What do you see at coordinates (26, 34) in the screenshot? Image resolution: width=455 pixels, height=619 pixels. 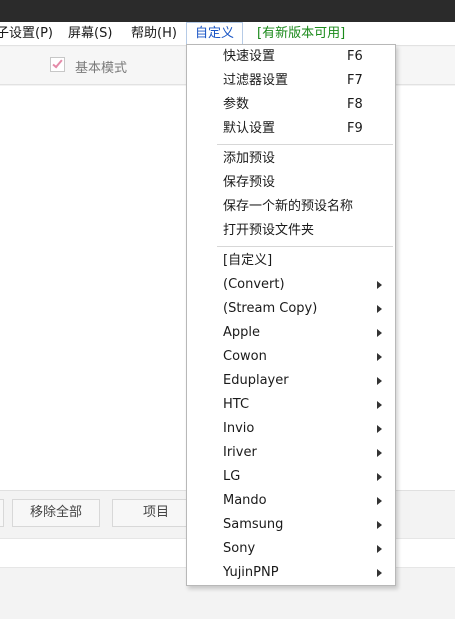 I see `menu-settings: 子设置(P)` at bounding box center [26, 34].